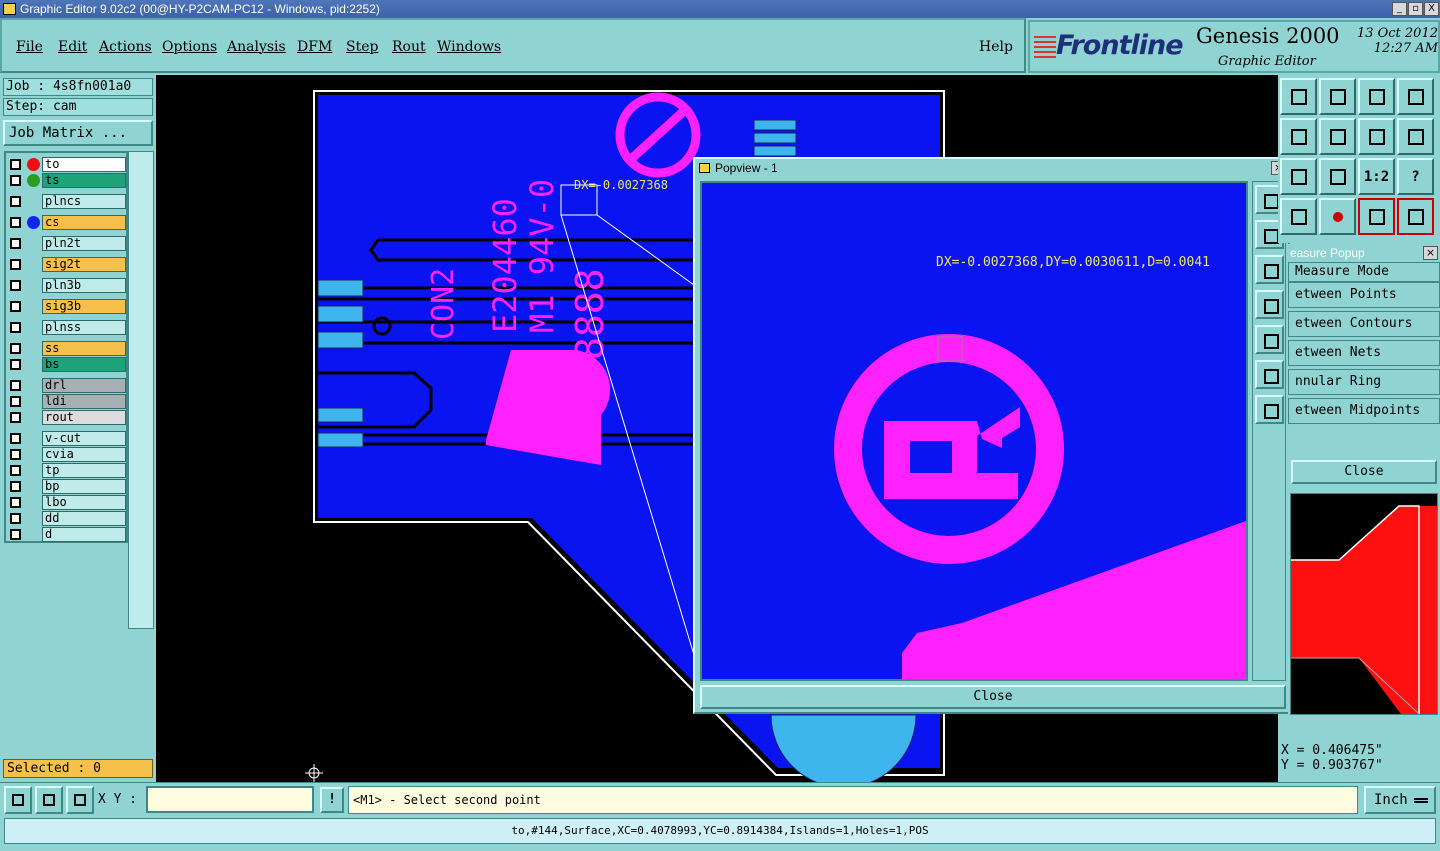  I want to click on layer-row-d: d, so click(67, 534).